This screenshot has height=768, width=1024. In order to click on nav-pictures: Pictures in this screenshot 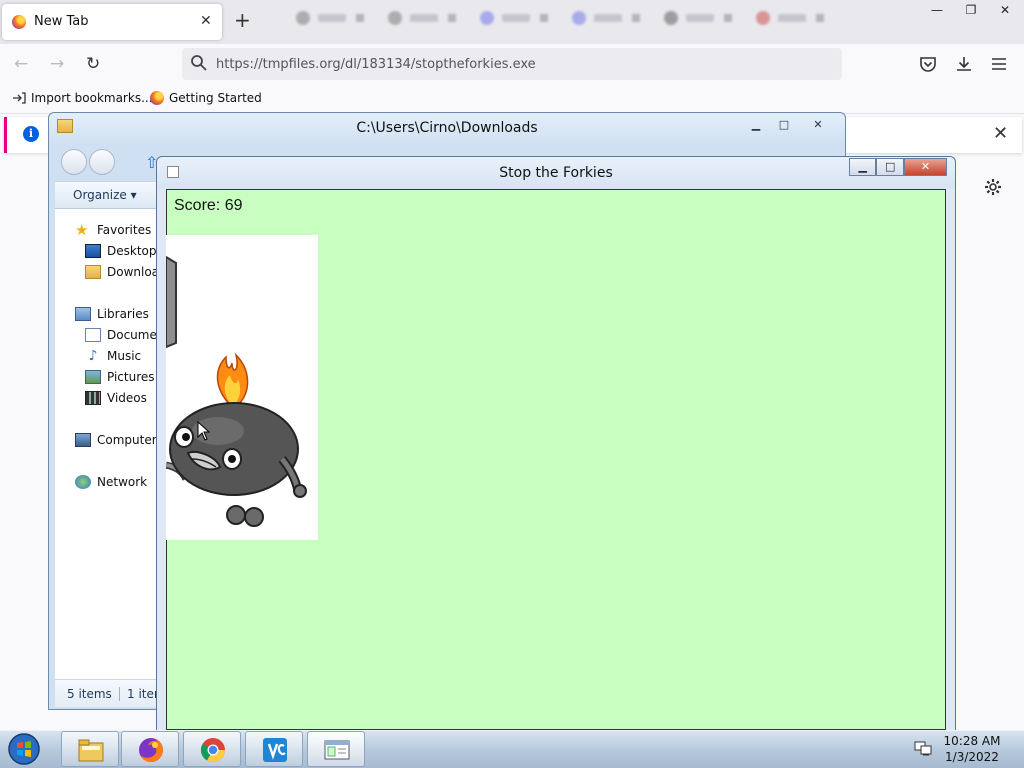, I will do `click(120, 377)`.